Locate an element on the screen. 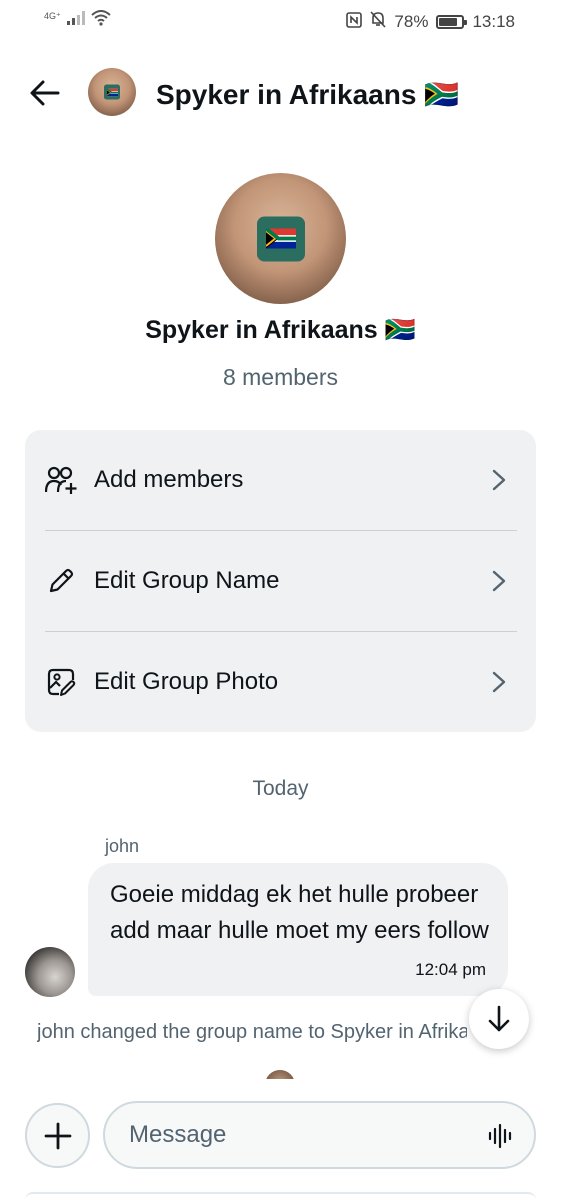  voice-wave-icon is located at coordinates (500, 1136).